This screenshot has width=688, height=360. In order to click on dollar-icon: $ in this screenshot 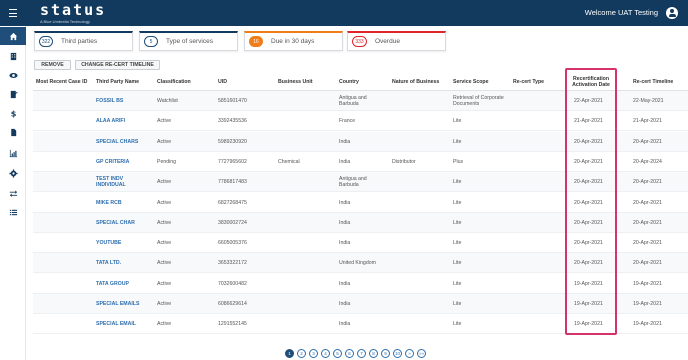, I will do `click(13, 113)`.